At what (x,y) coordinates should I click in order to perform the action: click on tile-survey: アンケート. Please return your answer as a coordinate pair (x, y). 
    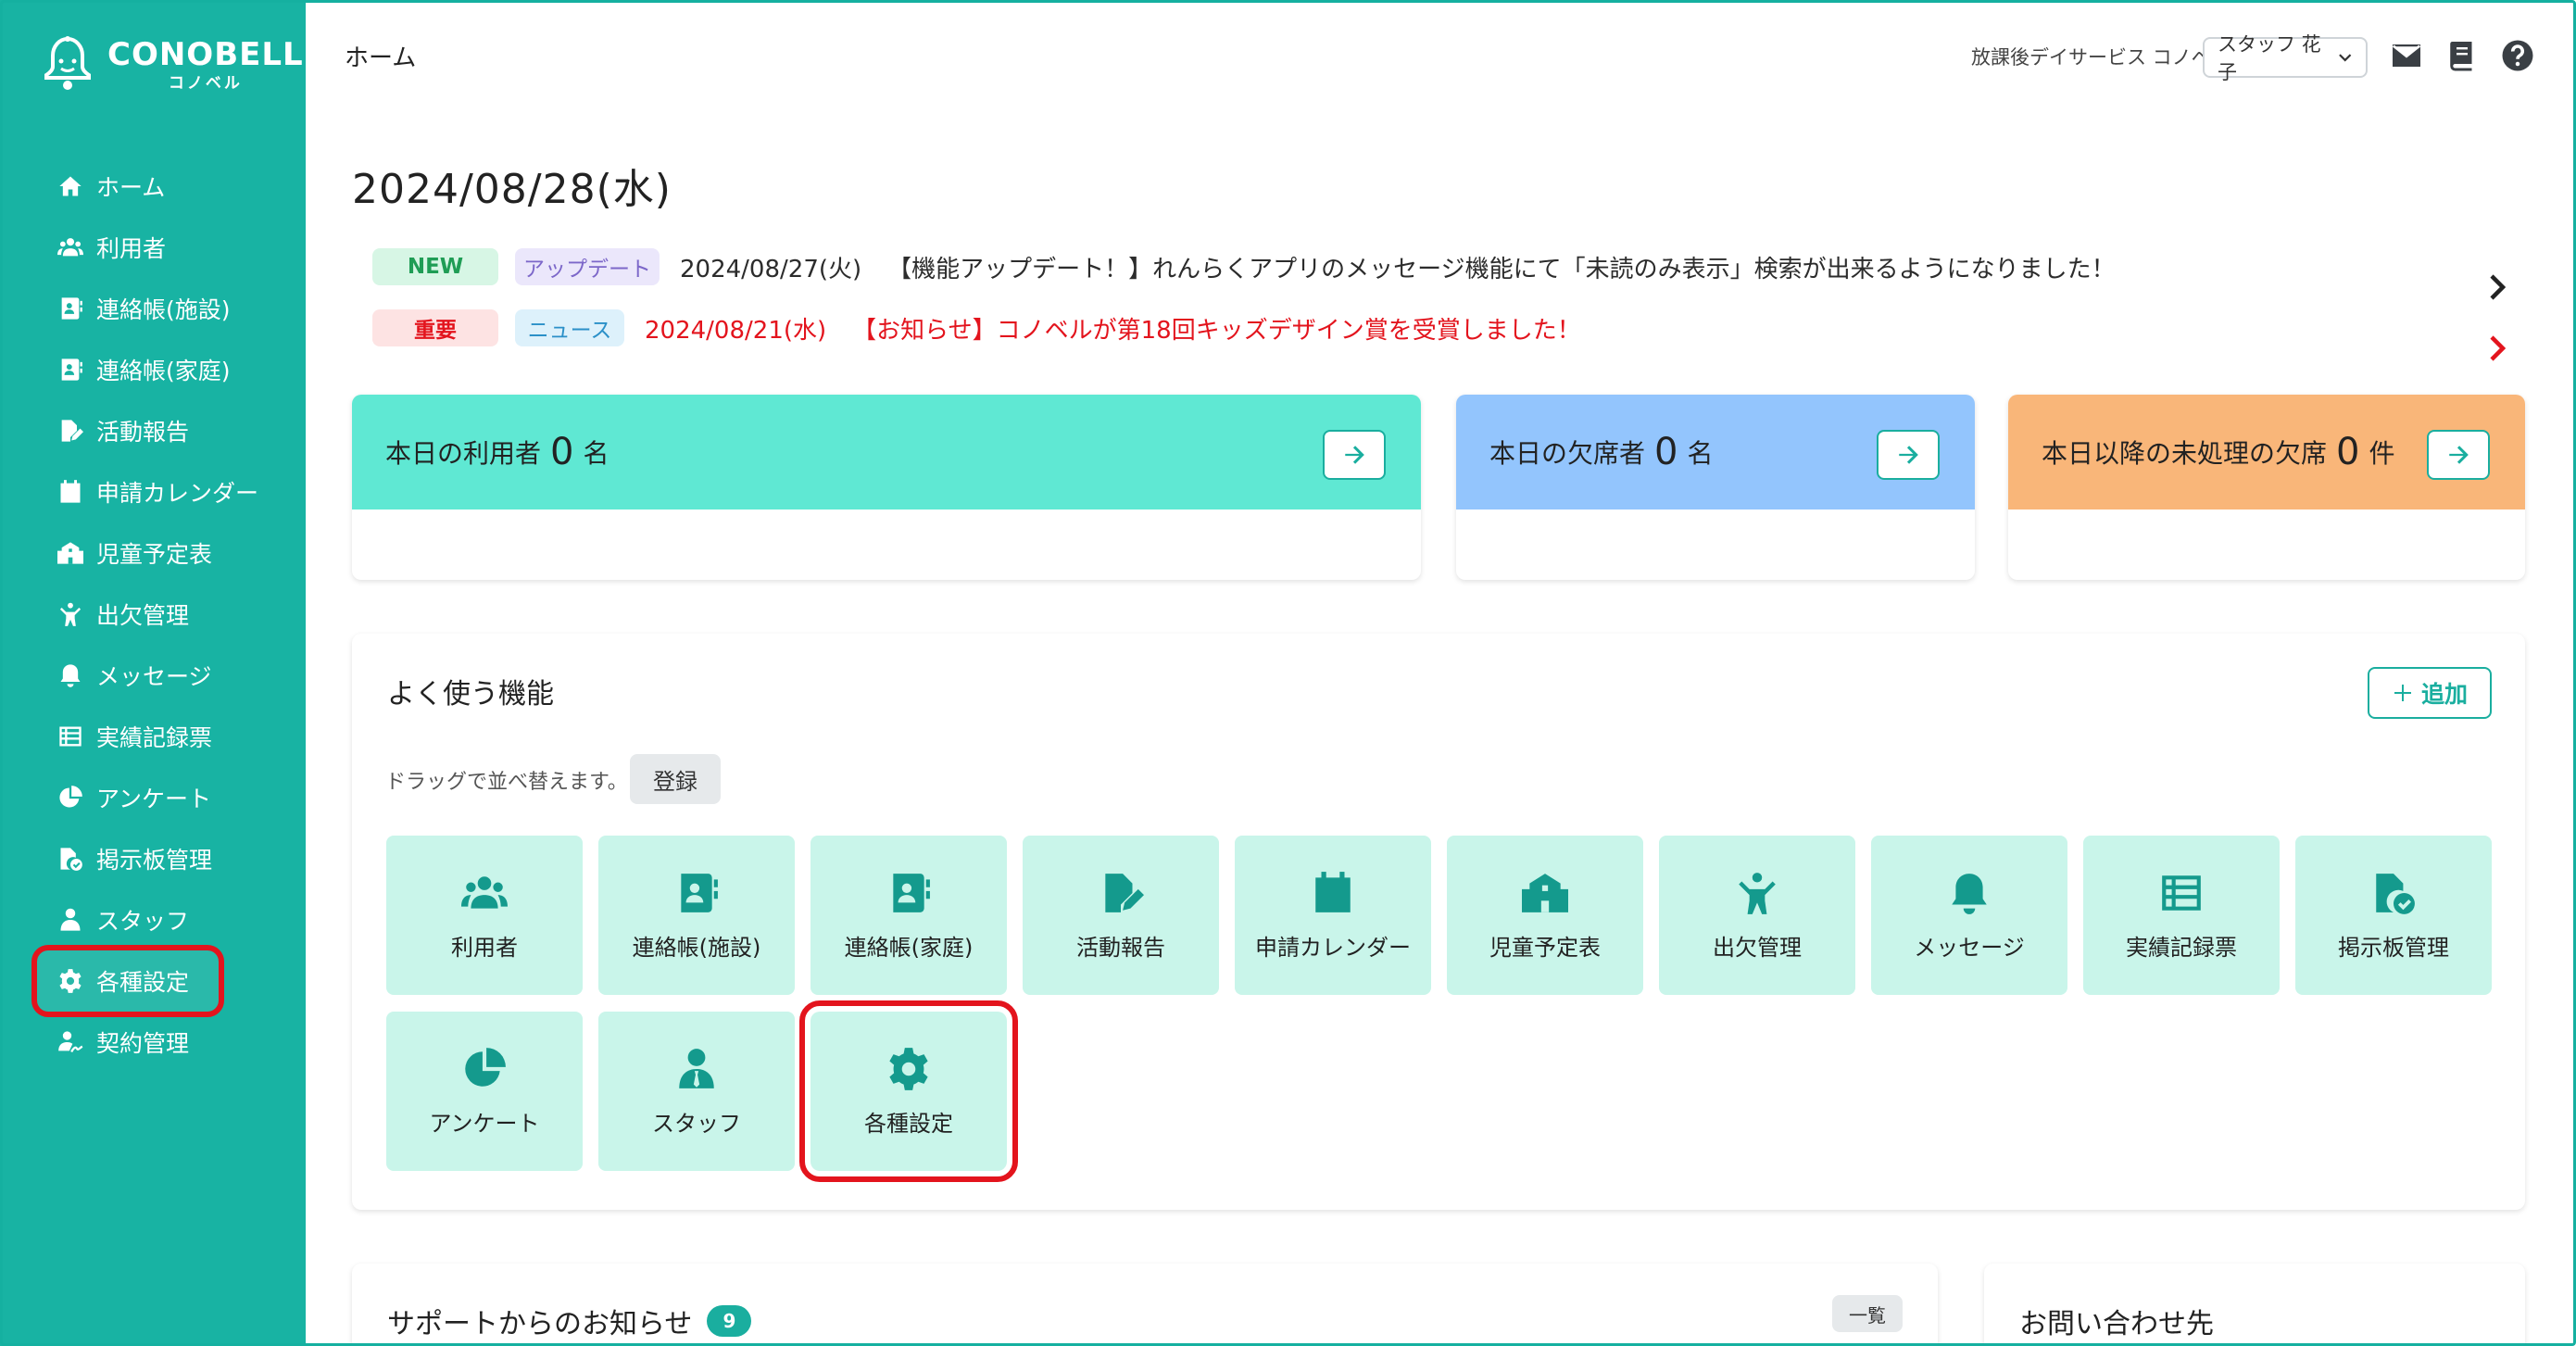
    Looking at the image, I should click on (484, 1091).